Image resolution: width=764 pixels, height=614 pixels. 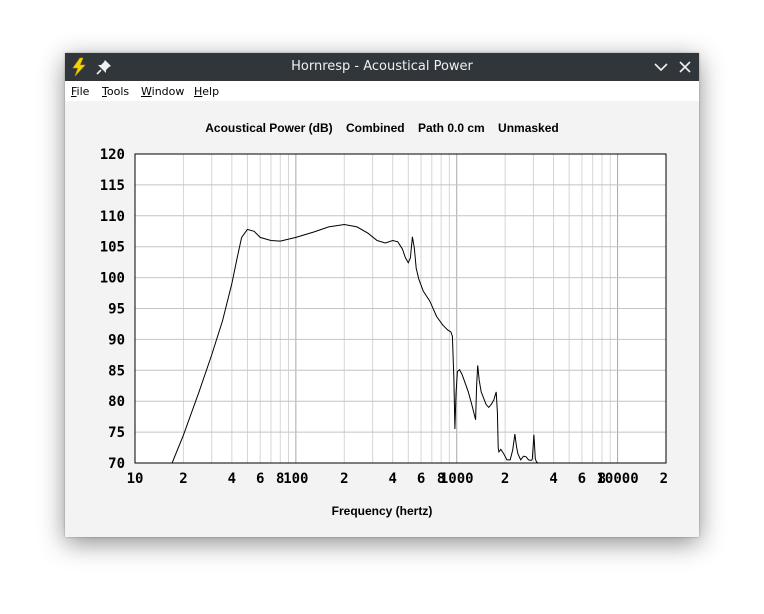 I want to click on close-icon, so click(x=685, y=67).